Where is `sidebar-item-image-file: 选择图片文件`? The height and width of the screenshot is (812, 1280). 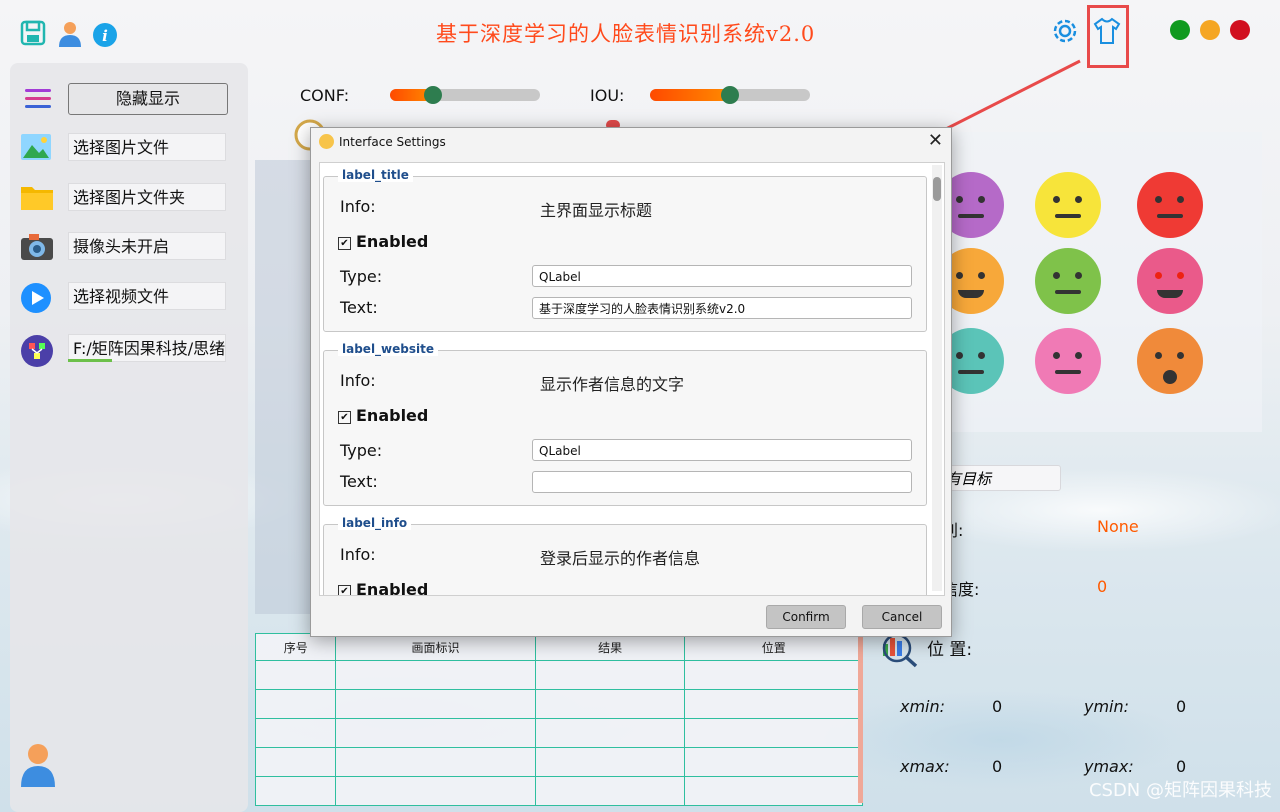
sidebar-item-image-file: 选择图片文件 is located at coordinates (125, 148).